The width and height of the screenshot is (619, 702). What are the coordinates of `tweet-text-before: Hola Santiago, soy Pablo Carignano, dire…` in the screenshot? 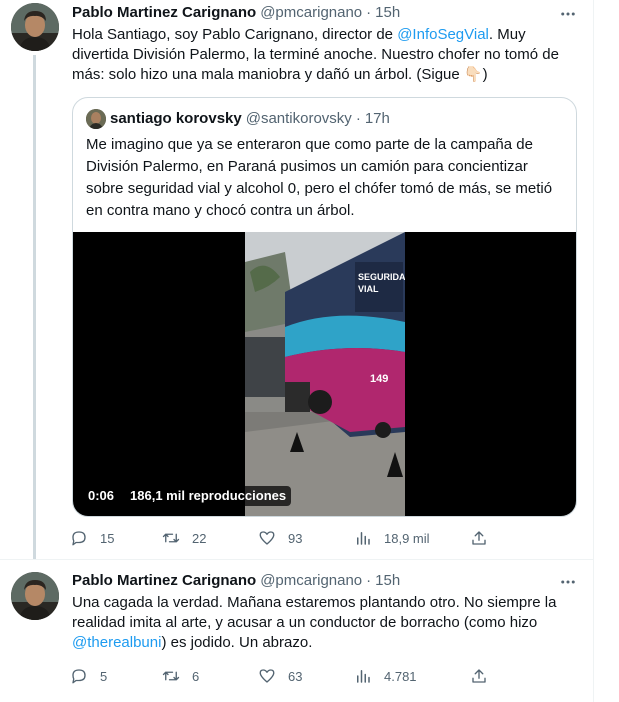 It's located at (235, 34).